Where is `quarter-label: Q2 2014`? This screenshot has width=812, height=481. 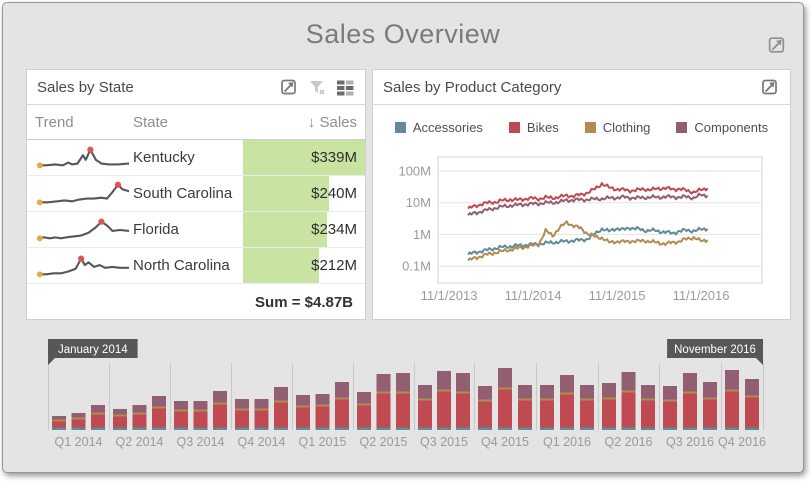 quarter-label: Q2 2014 is located at coordinates (140, 442).